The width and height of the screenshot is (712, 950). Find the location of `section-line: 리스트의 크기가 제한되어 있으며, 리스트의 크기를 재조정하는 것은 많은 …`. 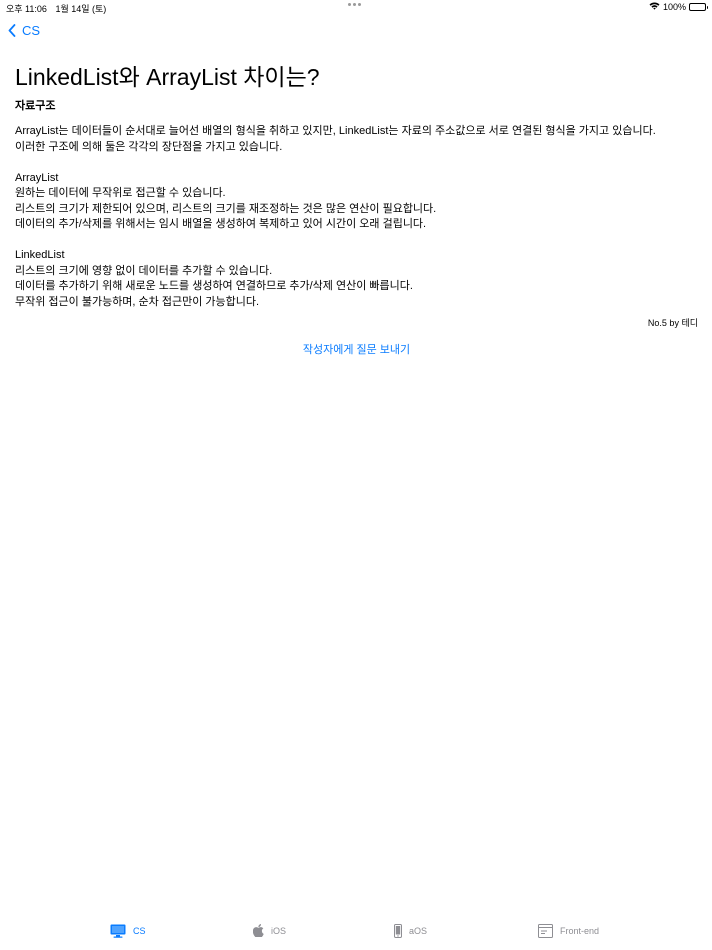

section-line: 리스트의 크기가 제한되어 있으며, 리스트의 크기를 재조정하는 것은 많은 … is located at coordinates (226, 208).